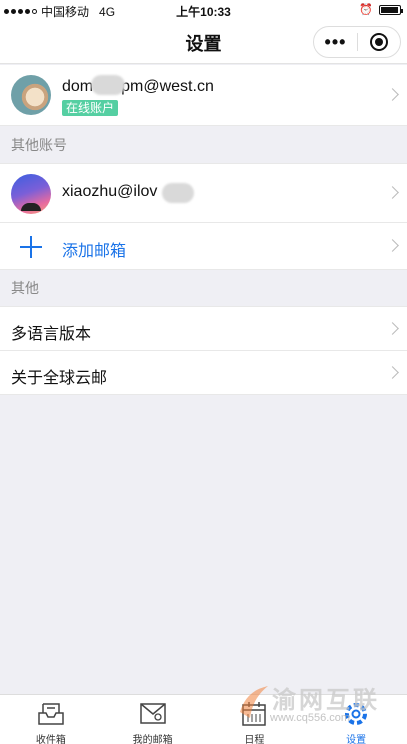 Image resolution: width=407 pixels, height=744 pixels. I want to click on settings-icon, so click(356, 714).